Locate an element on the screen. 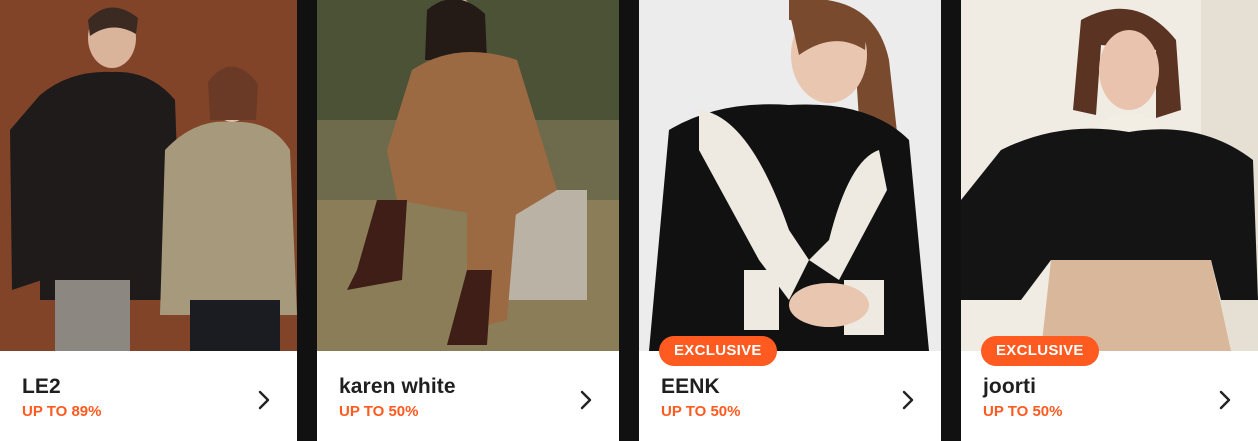 This screenshot has width=1258, height=441. brand-name: LE2 is located at coordinates (41, 386).